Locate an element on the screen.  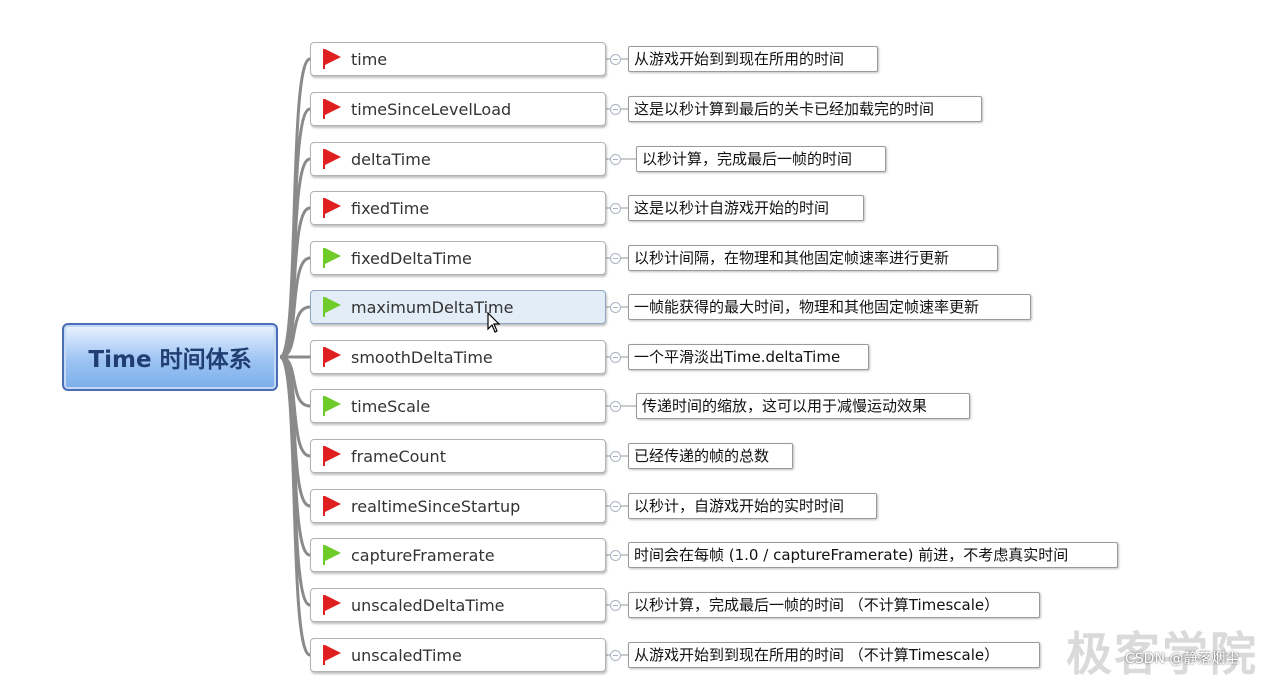
description-box: 这是以秒计算到最后的关卡已经加载完的时间 is located at coordinates (805, 109).